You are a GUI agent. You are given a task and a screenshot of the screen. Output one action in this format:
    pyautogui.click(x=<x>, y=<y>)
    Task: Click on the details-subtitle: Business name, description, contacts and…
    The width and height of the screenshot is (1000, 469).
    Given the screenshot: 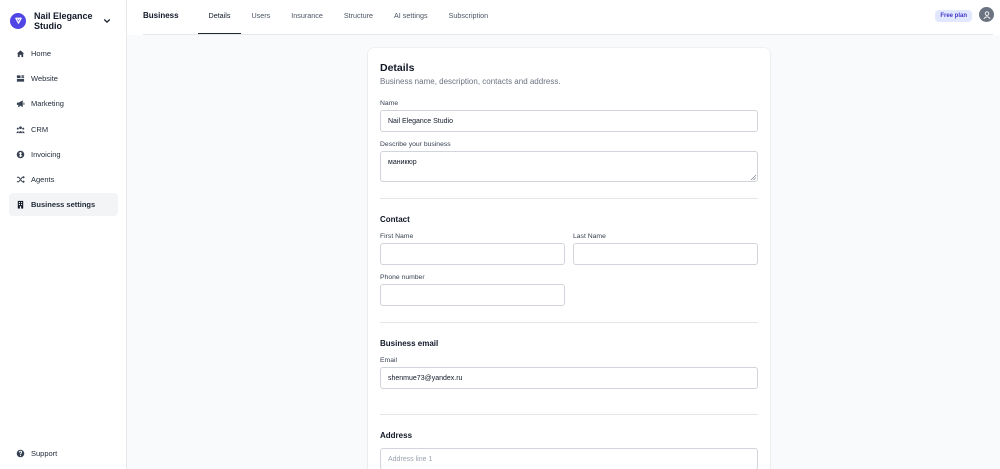 What is the action you would take?
    pyautogui.click(x=470, y=81)
    